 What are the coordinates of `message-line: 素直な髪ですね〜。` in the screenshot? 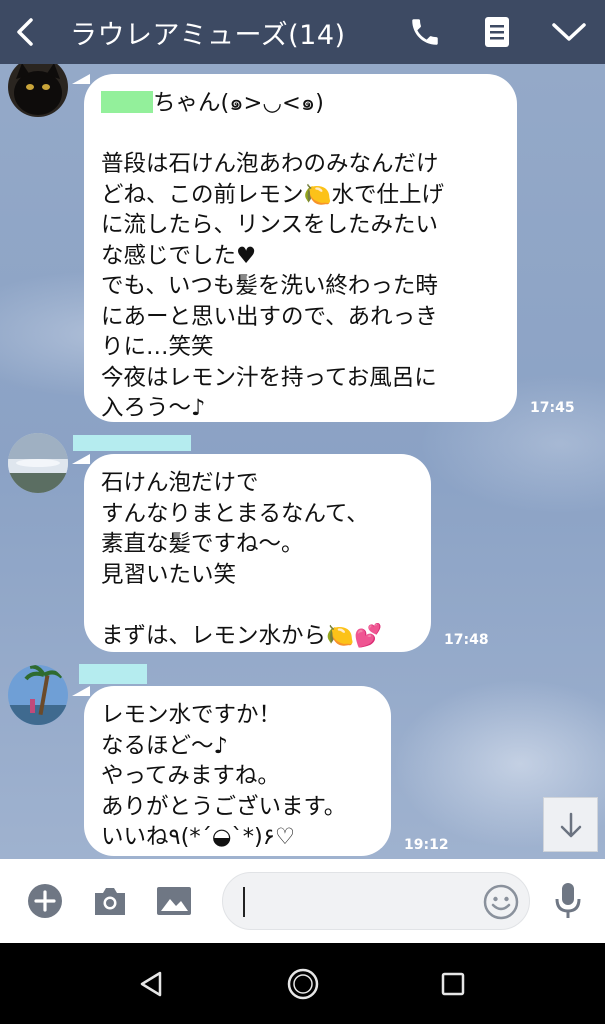 It's located at (202, 544).